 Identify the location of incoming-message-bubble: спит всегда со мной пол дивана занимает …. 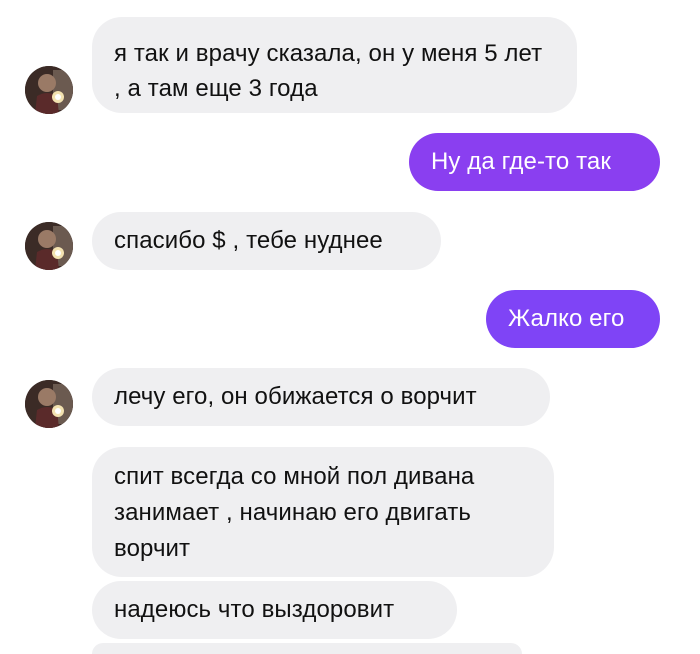
(323, 512).